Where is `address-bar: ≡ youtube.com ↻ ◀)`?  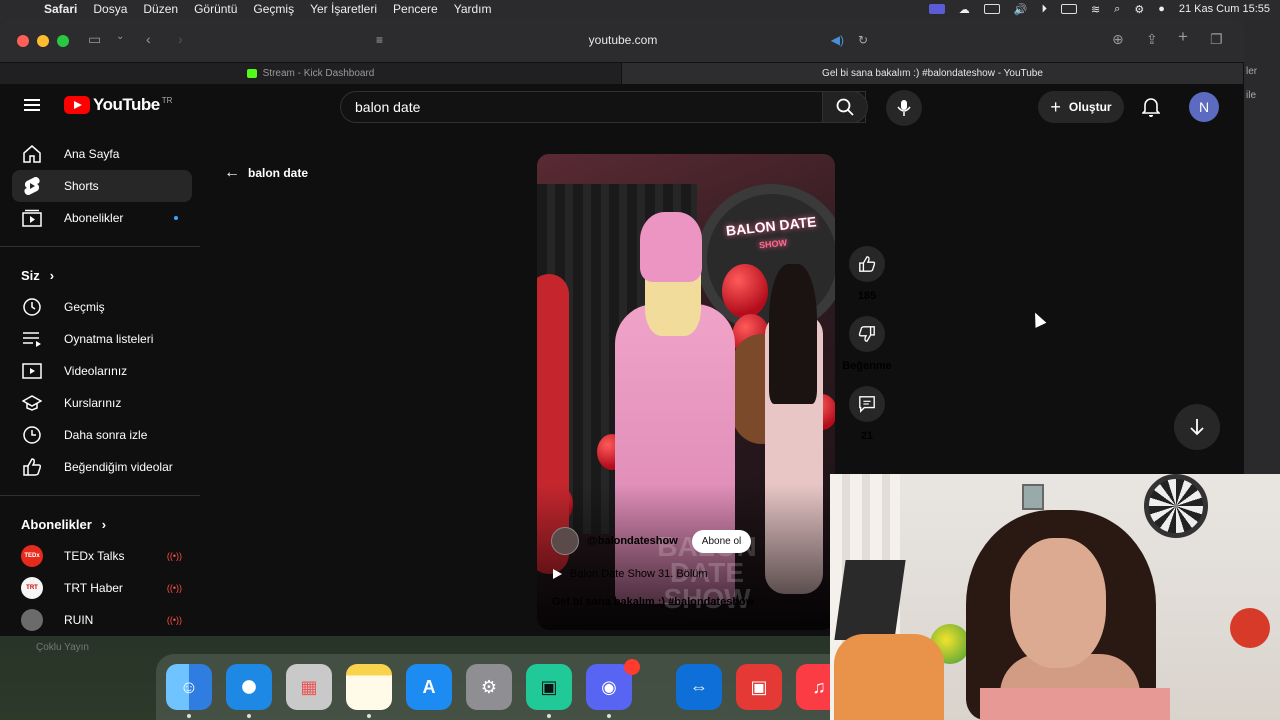 address-bar: ≡ youtube.com ↻ ◀) is located at coordinates (623, 40).